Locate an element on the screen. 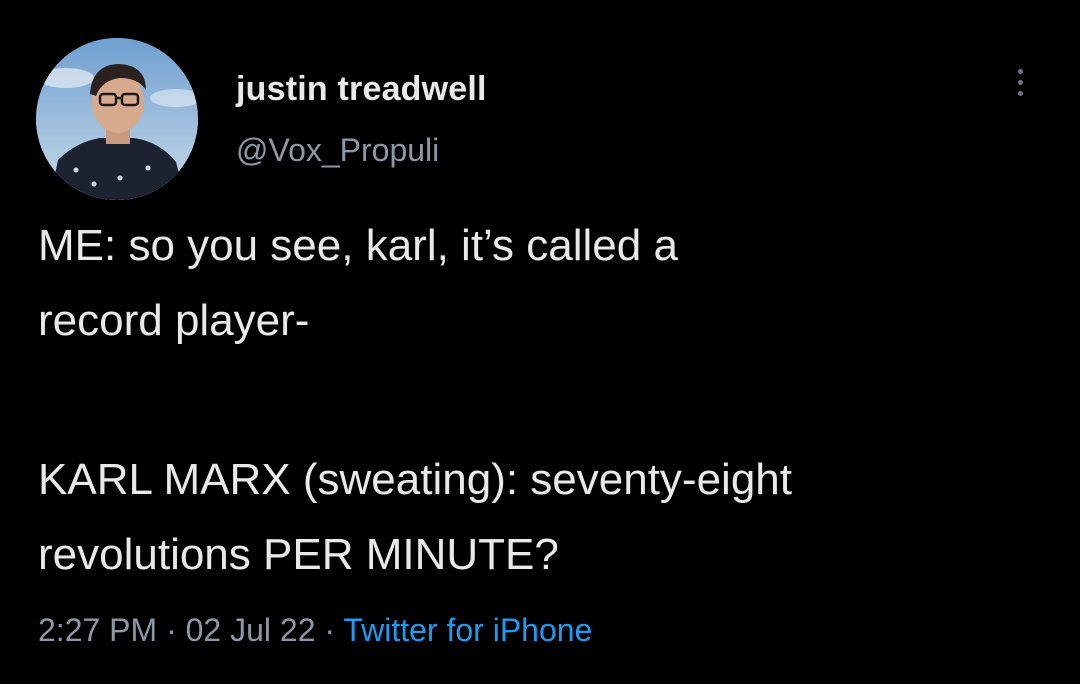 This screenshot has width=1080, height=684. avatar-photo-icon is located at coordinates (117, 119).